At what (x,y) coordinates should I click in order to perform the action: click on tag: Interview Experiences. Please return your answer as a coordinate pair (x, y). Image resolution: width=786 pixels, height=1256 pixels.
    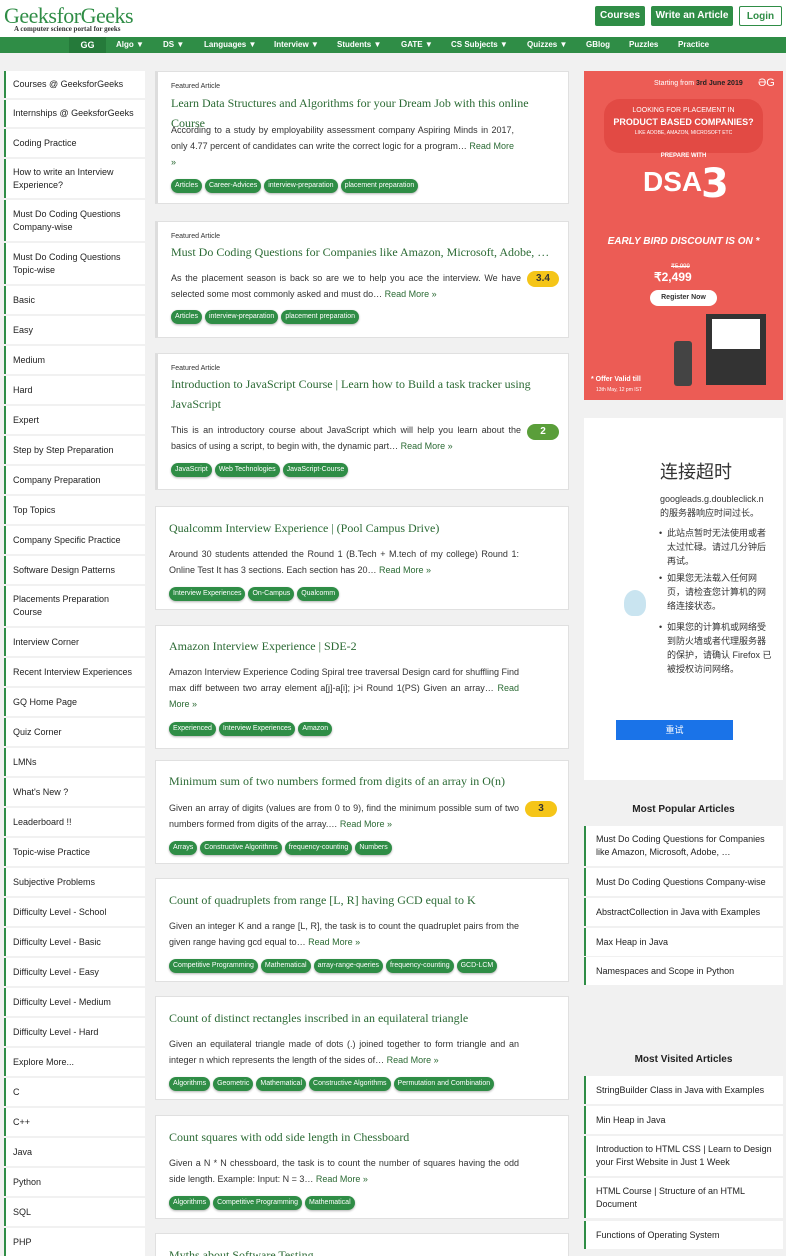
    Looking at the image, I should click on (257, 729).